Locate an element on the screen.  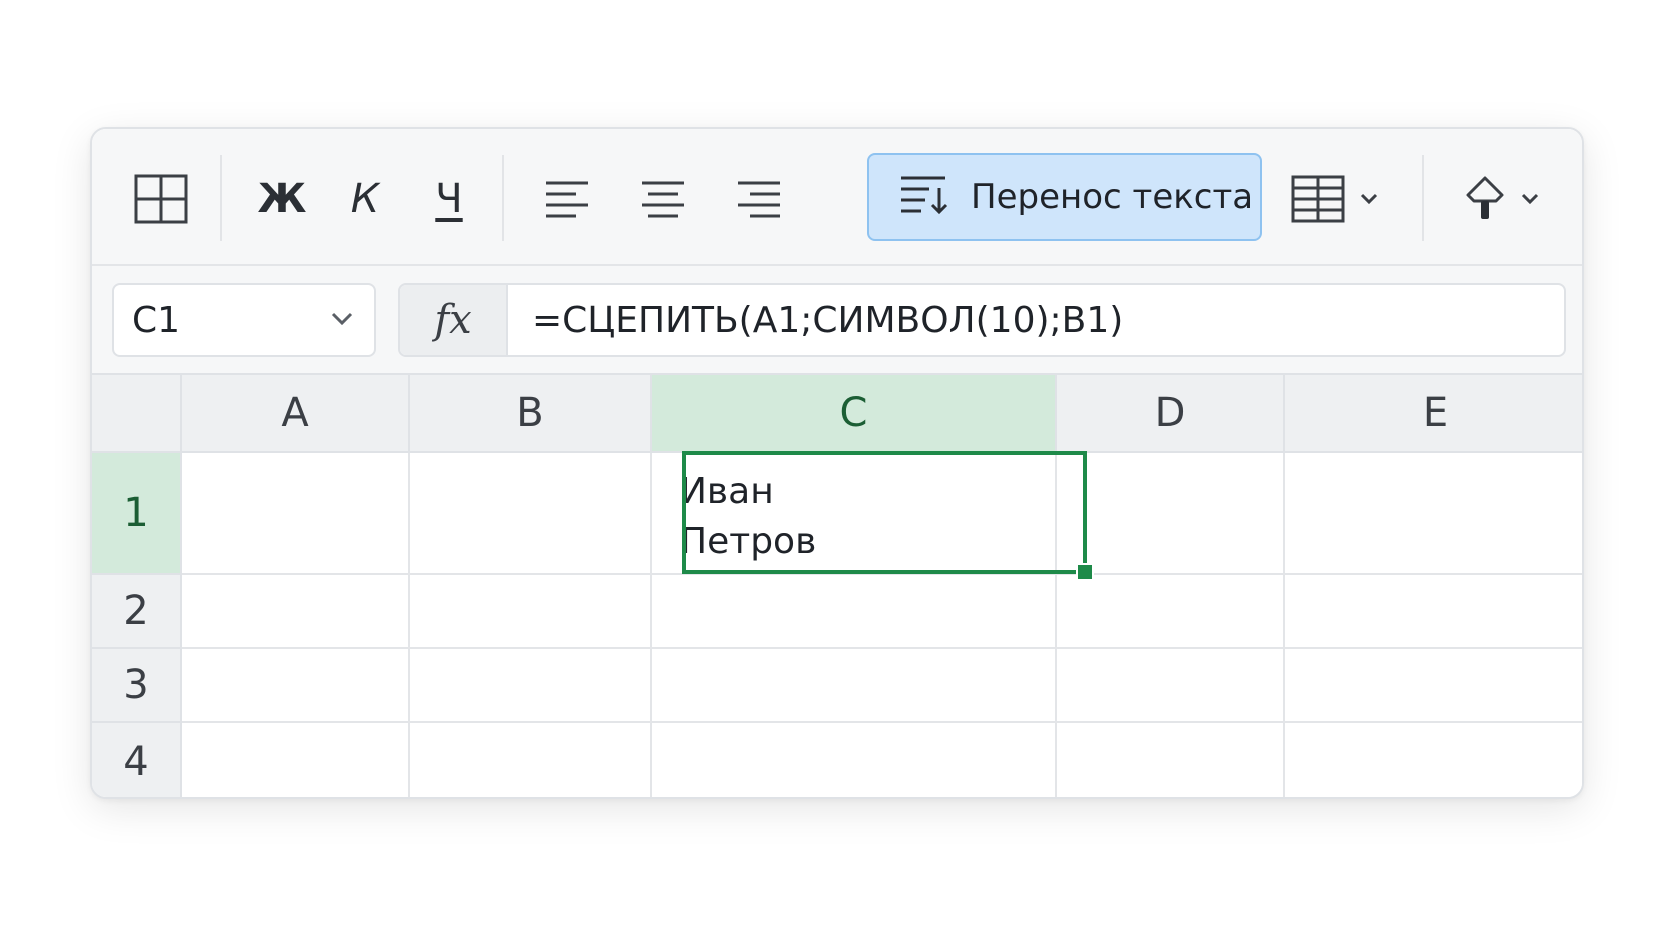
column-header-a: A is located at coordinates (296, 414).